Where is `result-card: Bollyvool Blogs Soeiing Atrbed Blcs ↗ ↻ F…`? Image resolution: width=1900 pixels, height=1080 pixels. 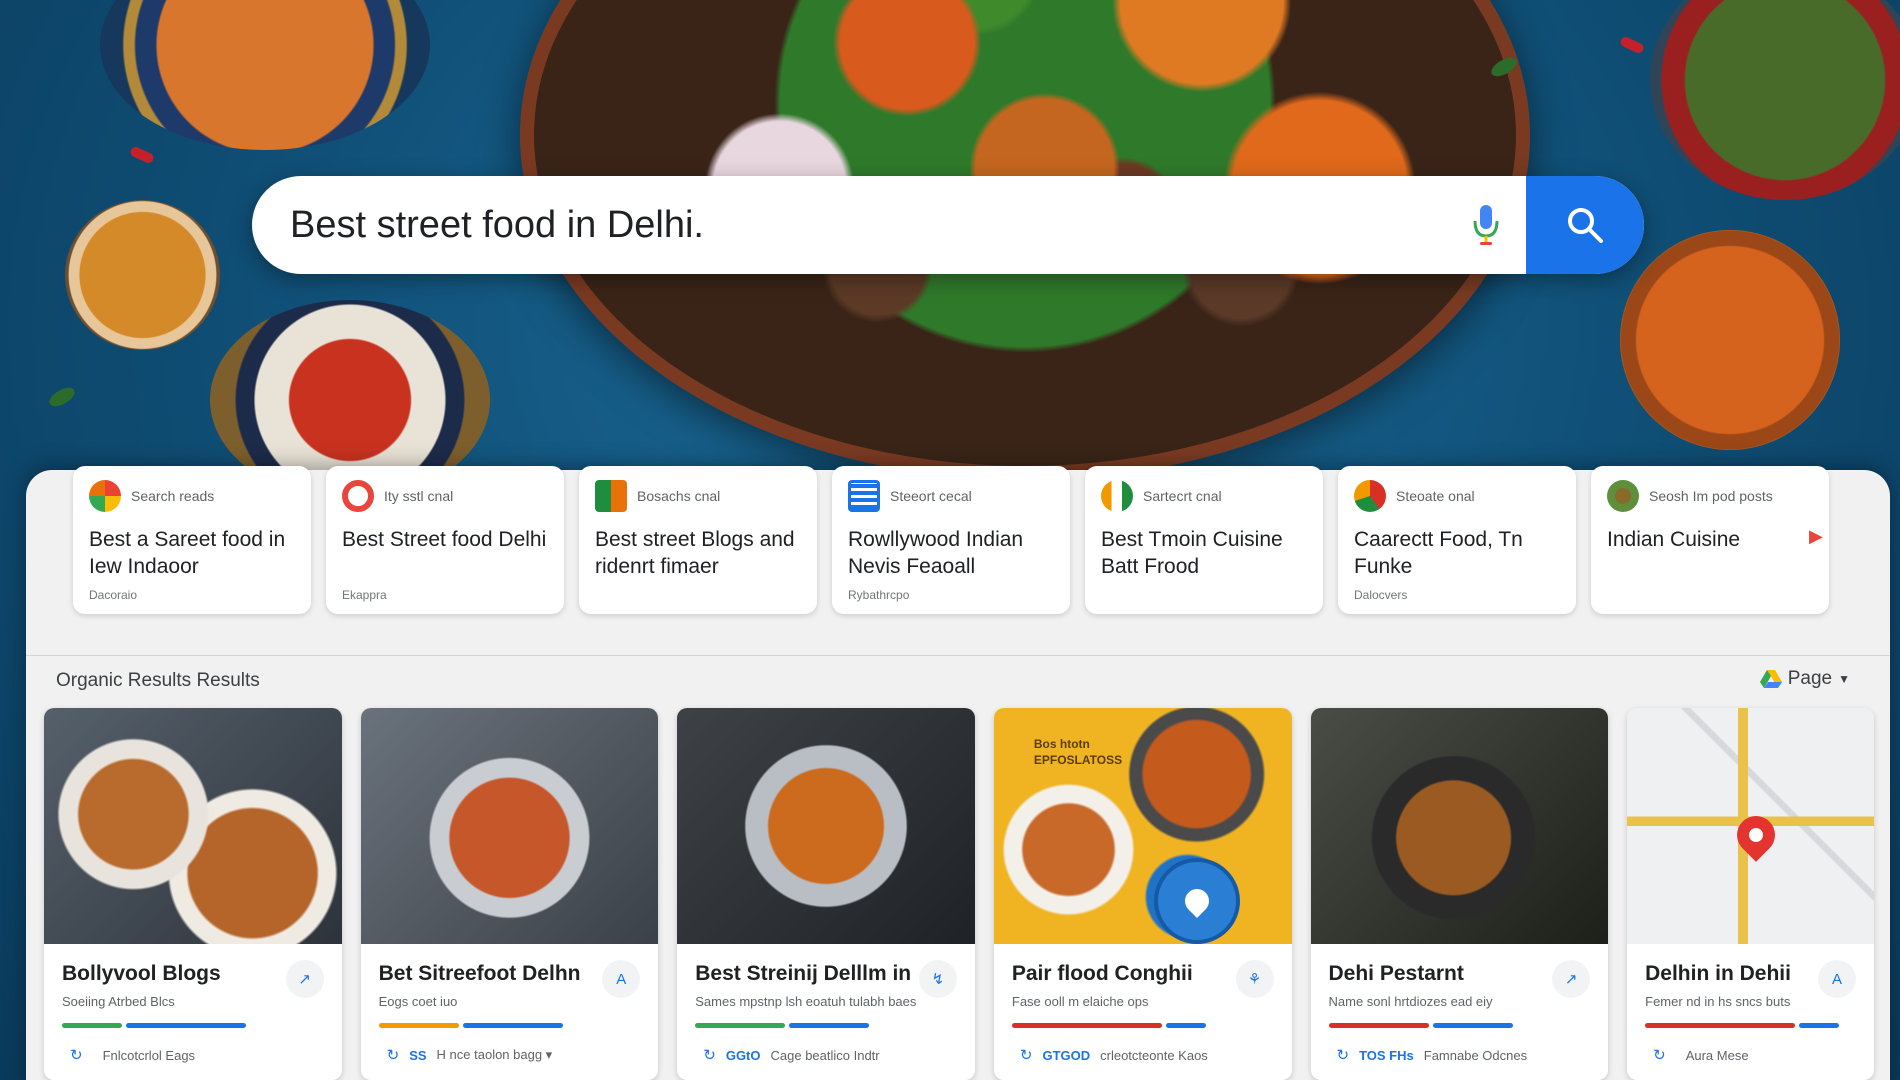 result-card: Bollyvool Blogs Soeiing Atrbed Blcs ↗ ↻ F… is located at coordinates (193, 894).